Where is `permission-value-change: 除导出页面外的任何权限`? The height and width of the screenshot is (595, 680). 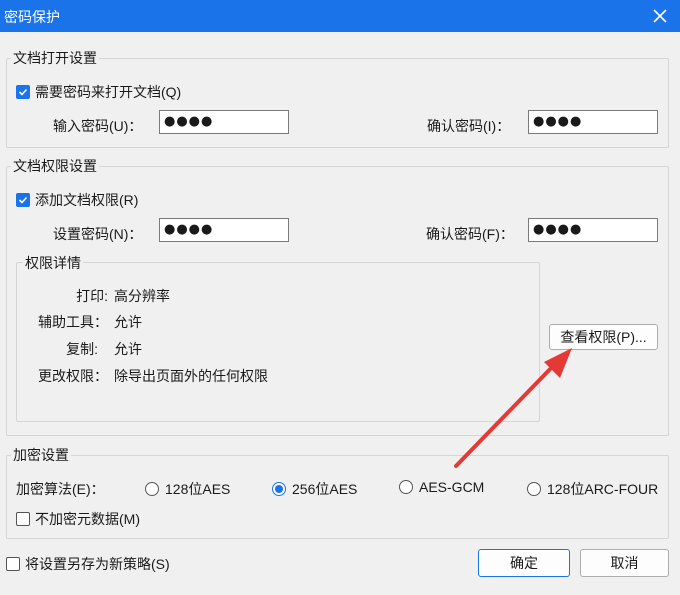
permission-value-change: 除导出页面外的任何权限 is located at coordinates (191, 376).